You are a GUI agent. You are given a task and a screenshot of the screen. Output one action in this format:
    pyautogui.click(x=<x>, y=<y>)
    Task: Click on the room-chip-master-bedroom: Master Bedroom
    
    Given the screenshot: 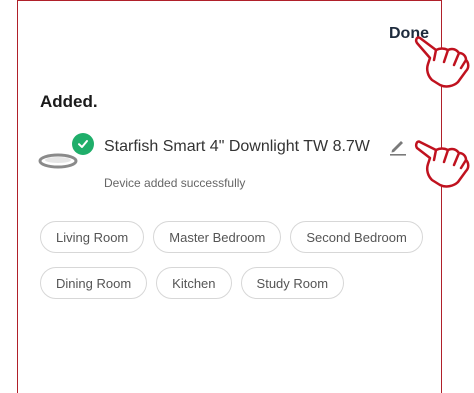 What is the action you would take?
    pyautogui.click(x=217, y=237)
    